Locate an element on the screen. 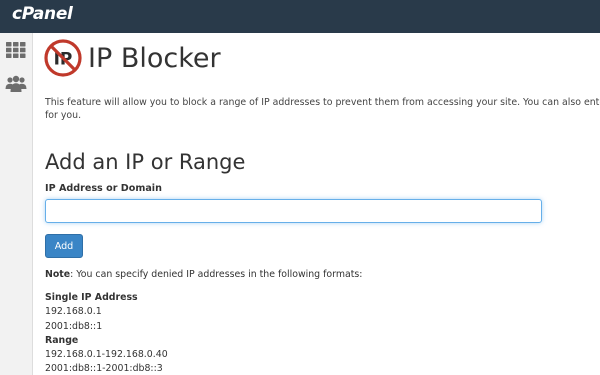 The image size is (600, 375). users-icon is located at coordinates (16, 83).